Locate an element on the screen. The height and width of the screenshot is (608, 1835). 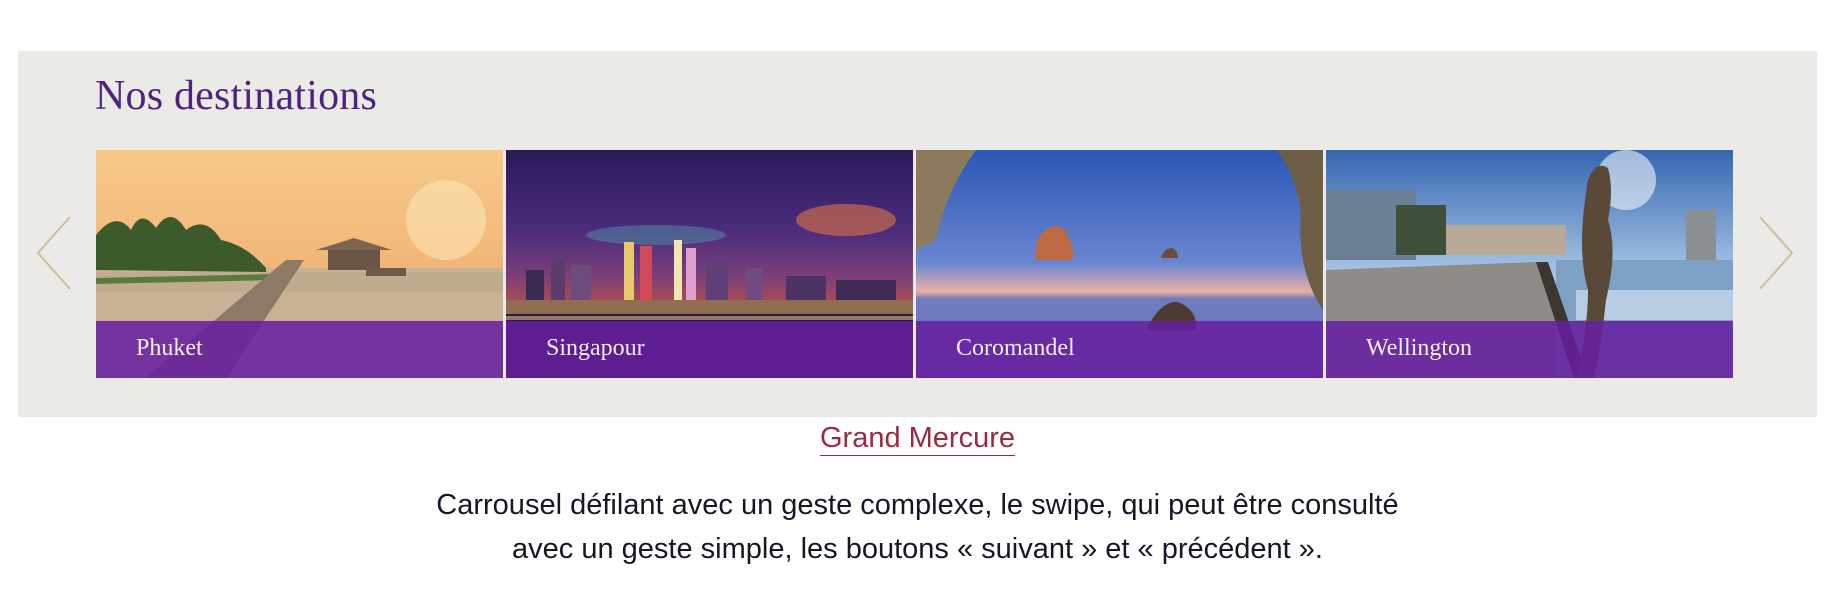
slide-label-coromandel: Coromandel is located at coordinates (1015, 348).